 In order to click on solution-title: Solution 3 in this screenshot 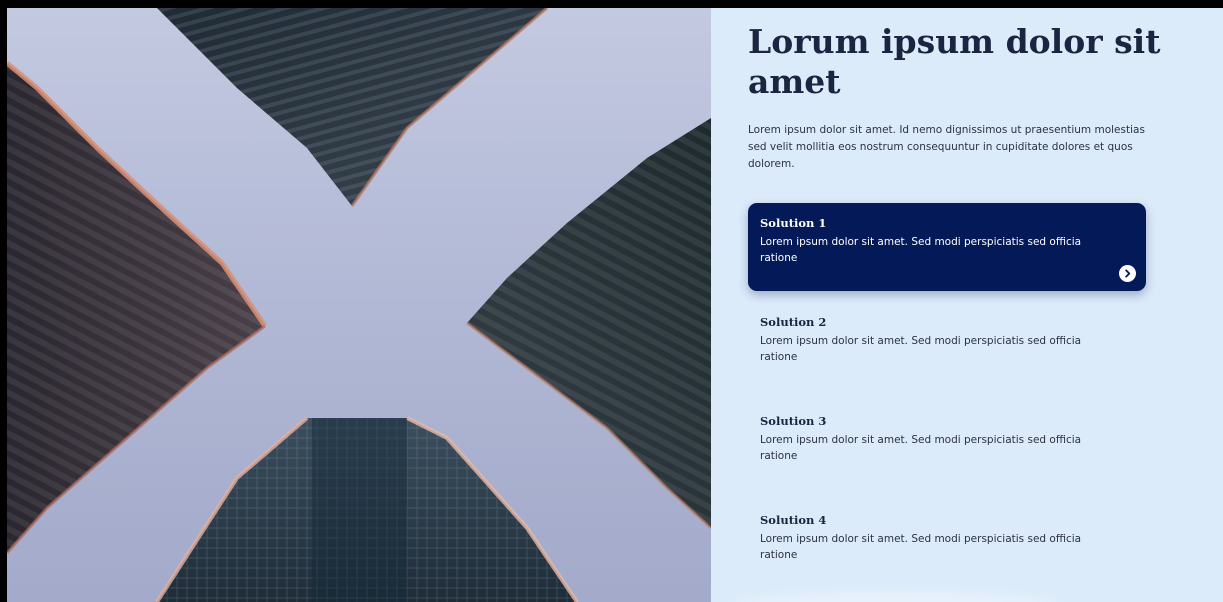, I will do `click(793, 421)`.